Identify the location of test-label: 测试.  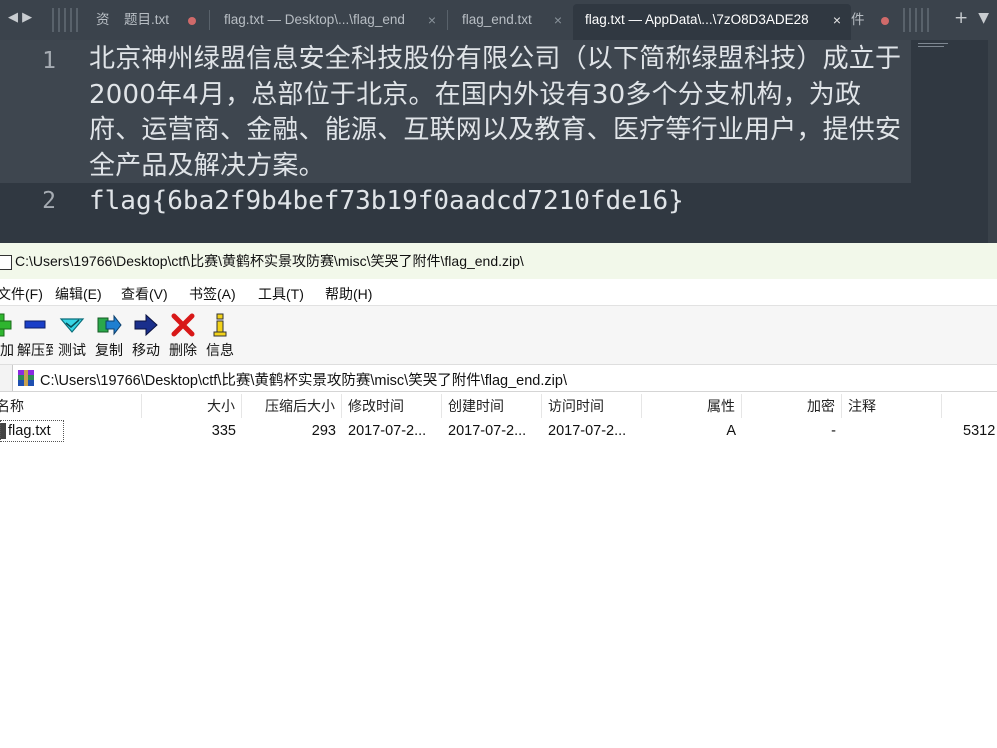
(72, 350).